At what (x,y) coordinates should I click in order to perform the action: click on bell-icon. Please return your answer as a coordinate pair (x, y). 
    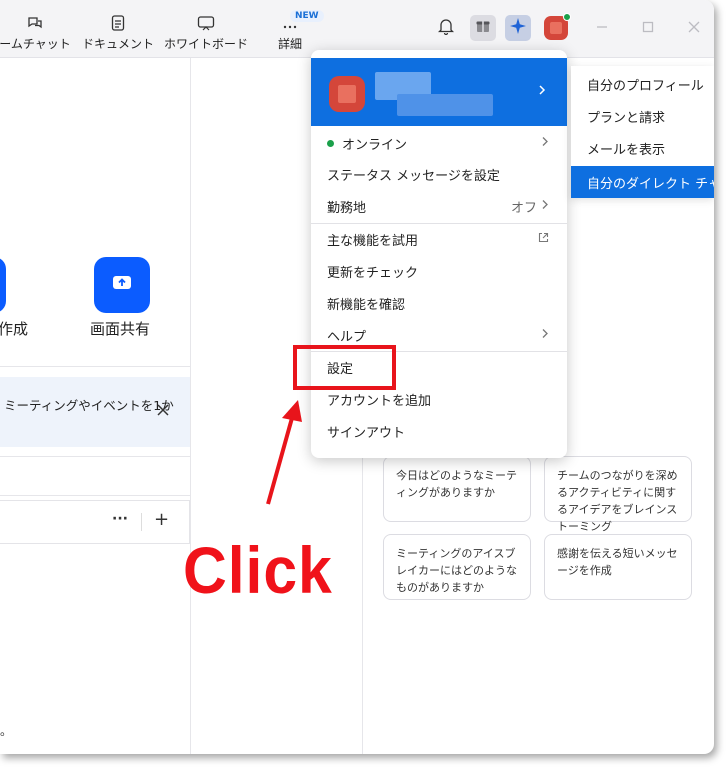
    Looking at the image, I should click on (446, 28).